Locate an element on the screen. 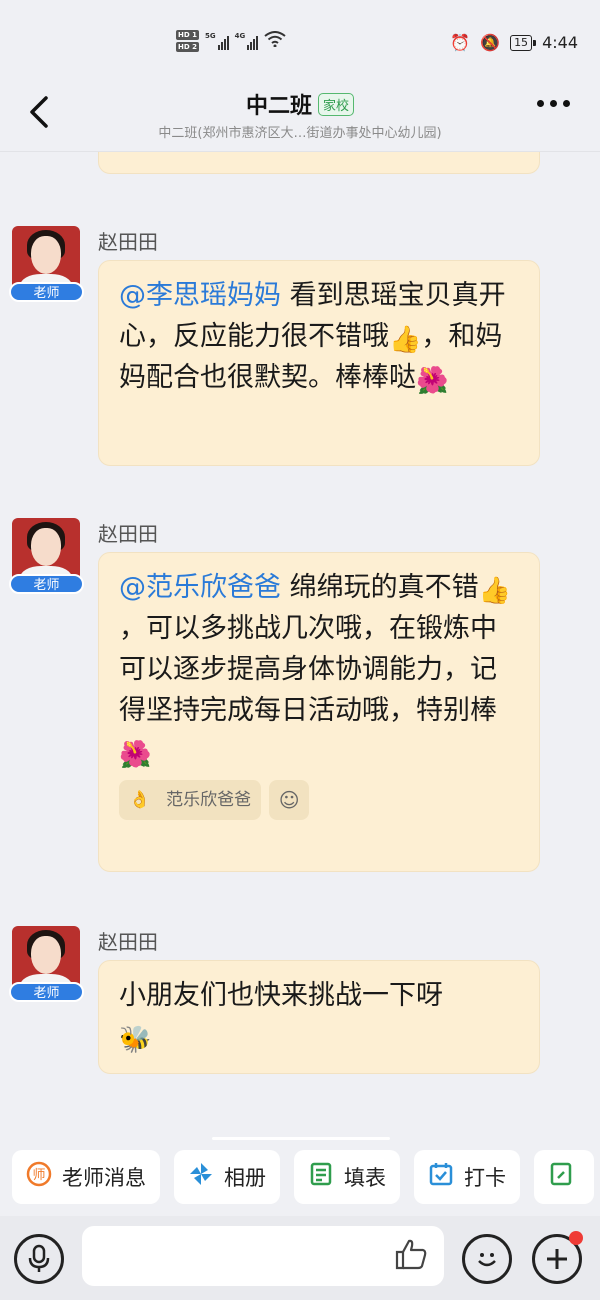 The width and height of the screenshot is (600, 1300). signal-icon-2: 4G is located at coordinates (247, 41).